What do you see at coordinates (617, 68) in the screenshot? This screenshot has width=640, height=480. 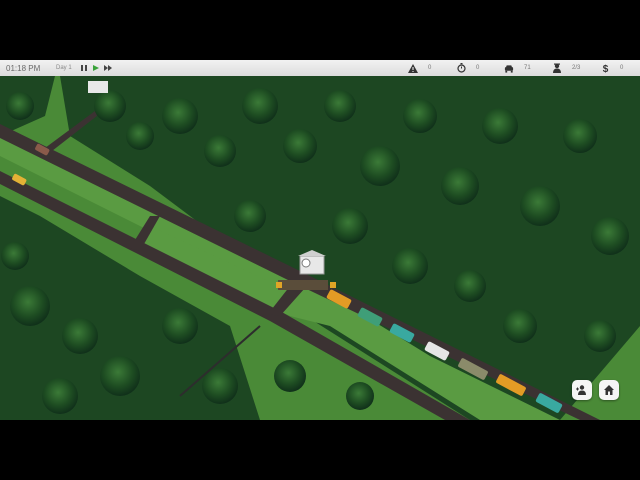 I see `money-stat: $ 0` at bounding box center [617, 68].